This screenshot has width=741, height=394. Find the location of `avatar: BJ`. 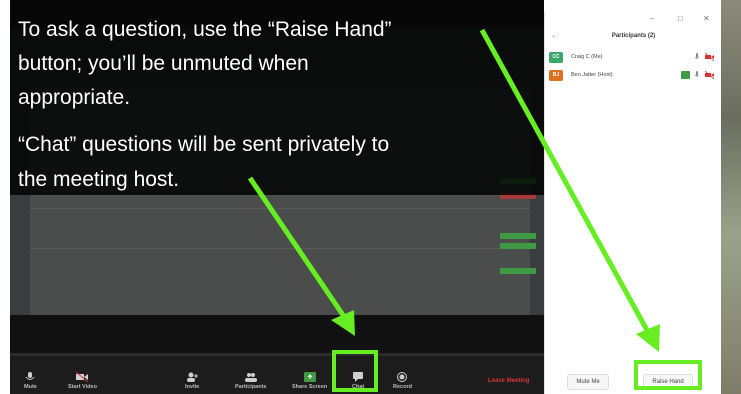

avatar: BJ is located at coordinates (556, 75).